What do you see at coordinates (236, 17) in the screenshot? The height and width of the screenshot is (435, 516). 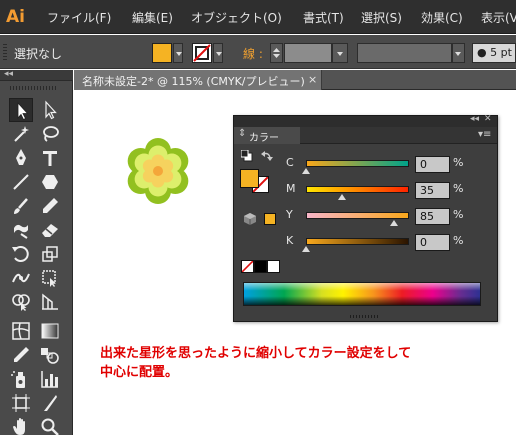 I see `menu-object: オブジェクト(O)` at bounding box center [236, 17].